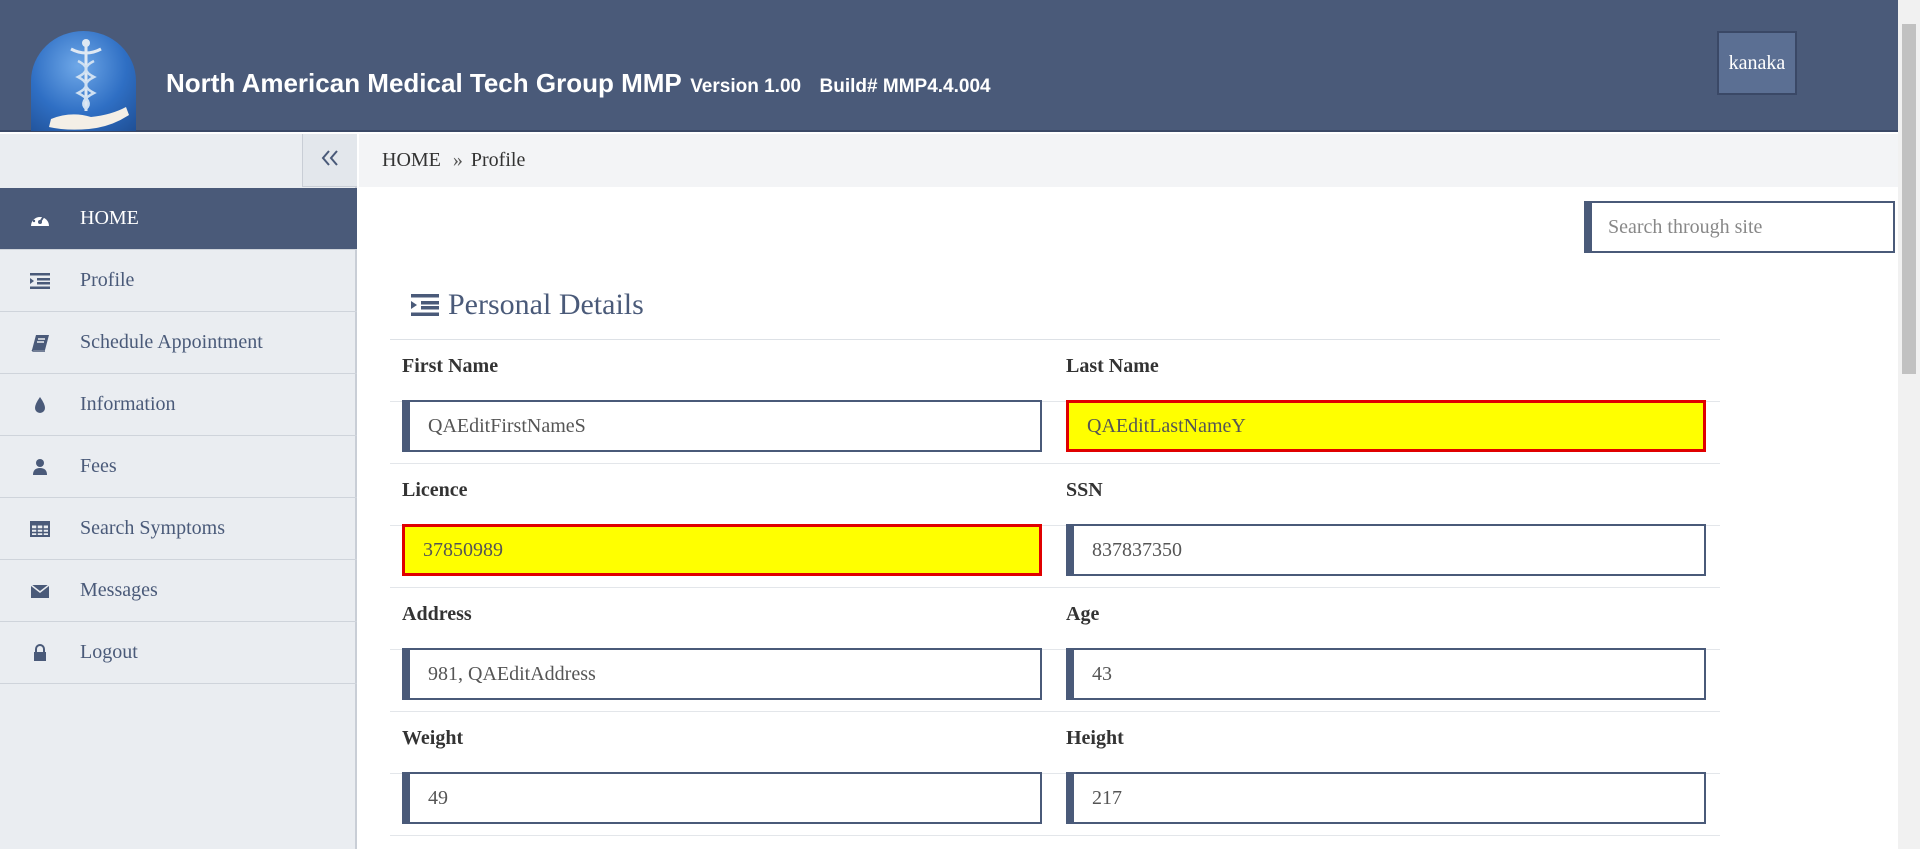 This screenshot has height=849, width=1920. I want to click on licence-label: Licence, so click(435, 490).